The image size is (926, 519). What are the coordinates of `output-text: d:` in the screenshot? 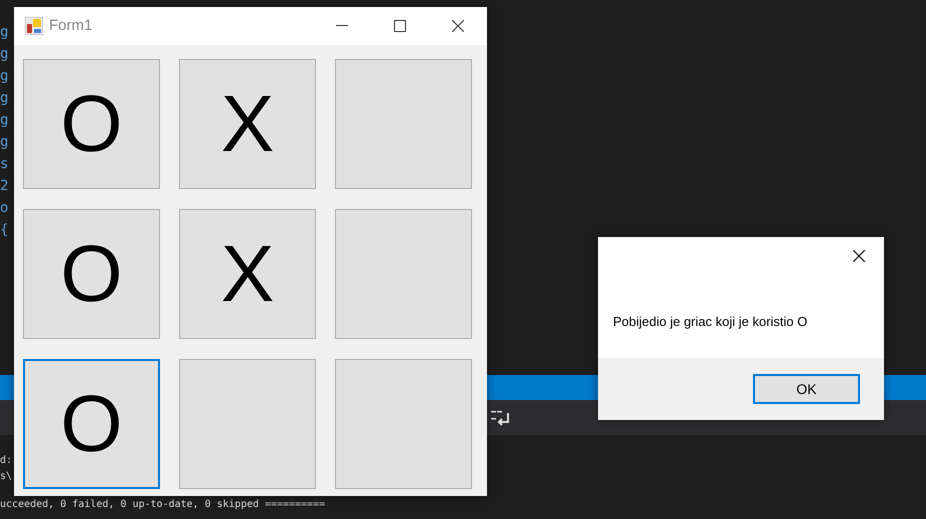 It's located at (6, 461).